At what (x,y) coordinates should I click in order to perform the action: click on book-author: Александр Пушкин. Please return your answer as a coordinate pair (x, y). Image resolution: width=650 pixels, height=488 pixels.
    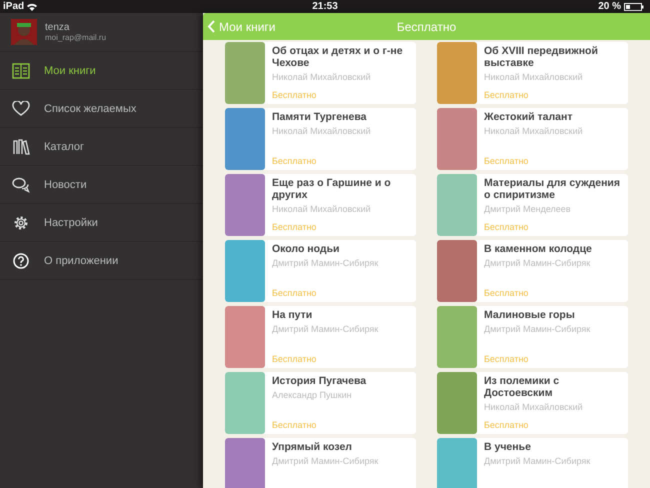
    Looking at the image, I should click on (312, 395).